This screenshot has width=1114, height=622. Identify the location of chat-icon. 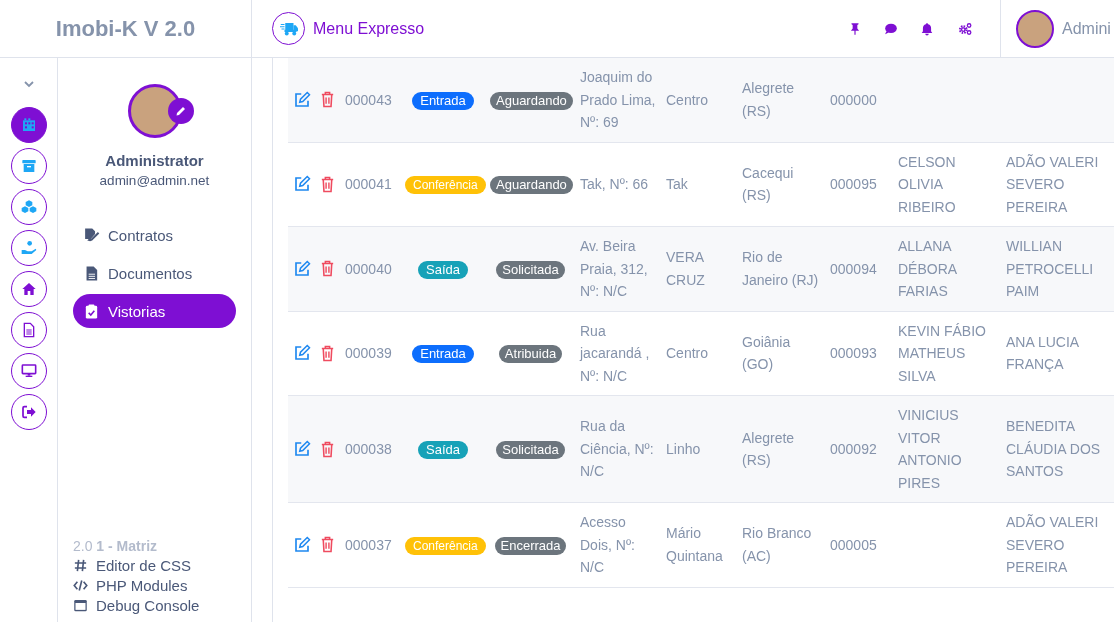
(891, 28).